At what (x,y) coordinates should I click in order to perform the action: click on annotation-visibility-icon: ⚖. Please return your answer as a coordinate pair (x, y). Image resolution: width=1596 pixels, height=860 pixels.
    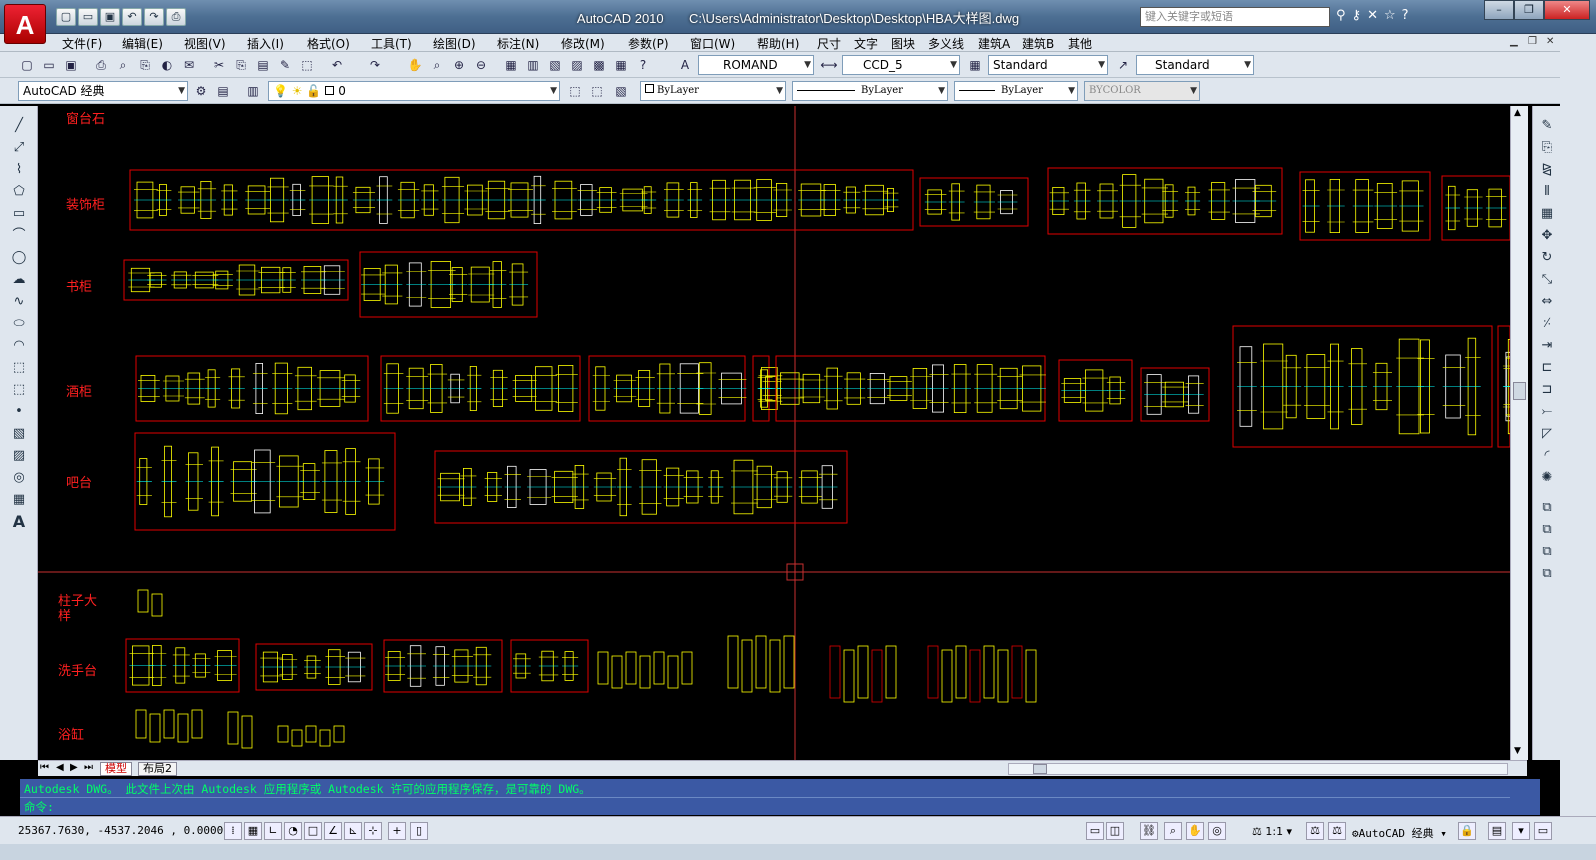
    Looking at the image, I should click on (1315, 831).